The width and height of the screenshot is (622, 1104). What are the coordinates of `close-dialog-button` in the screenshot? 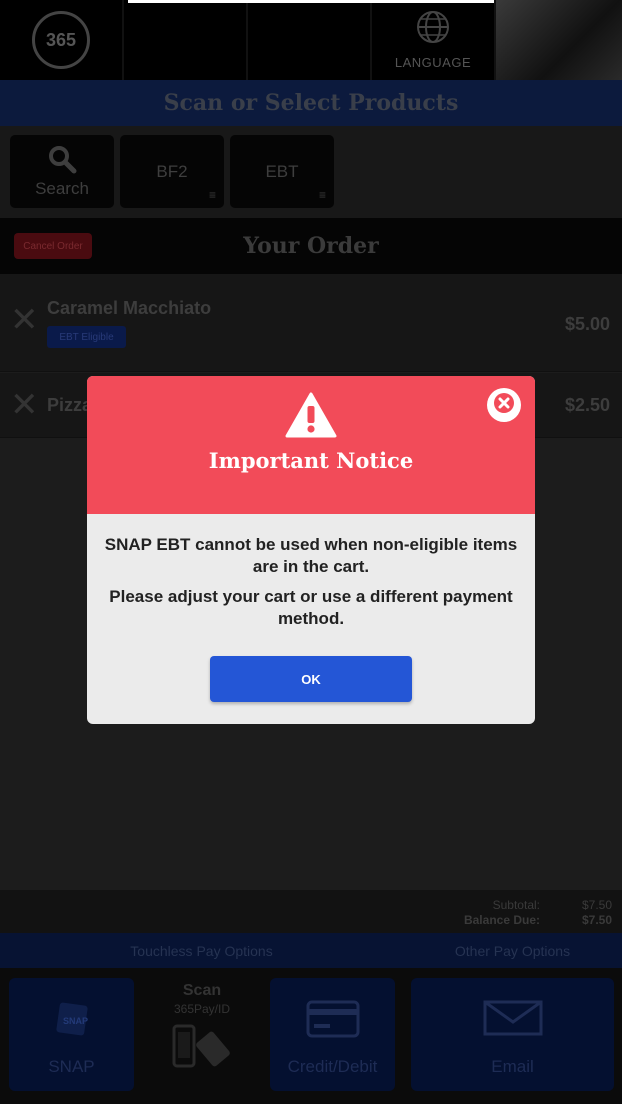 It's located at (504, 405).